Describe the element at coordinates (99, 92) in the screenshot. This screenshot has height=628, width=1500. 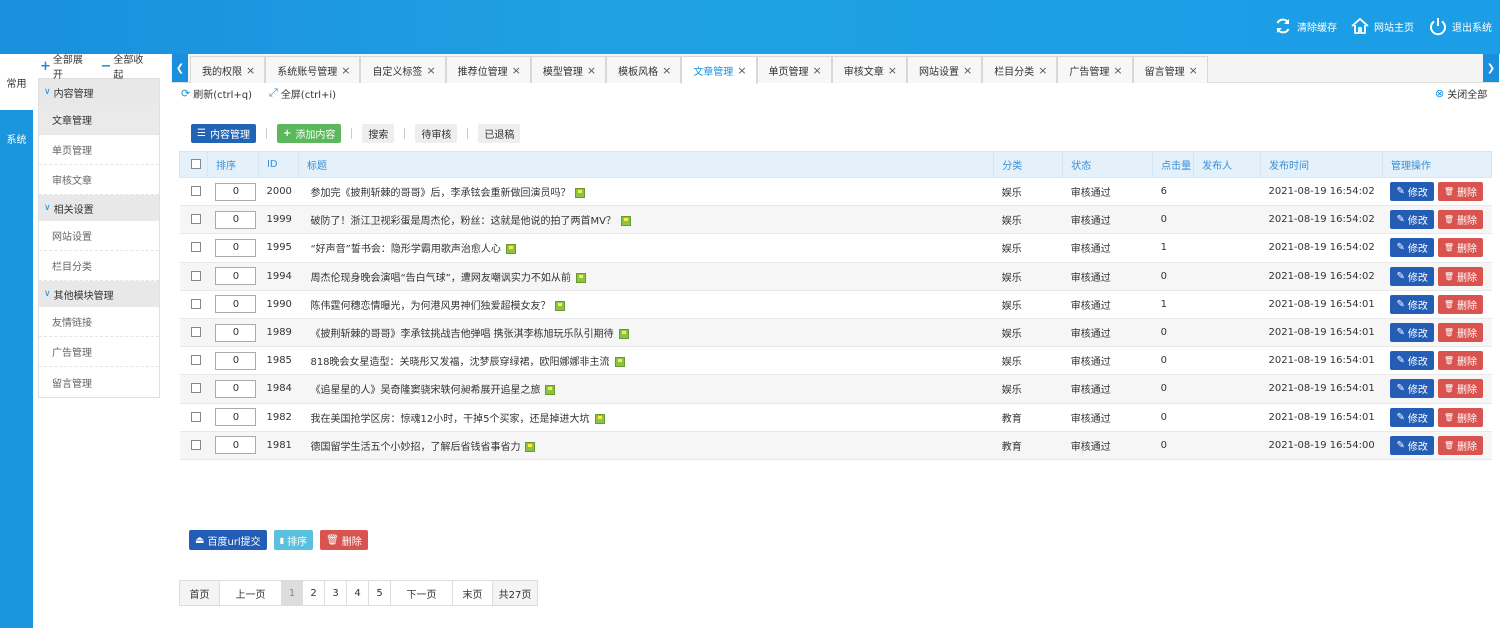
I see `menu-group-content: ∨ 内容管理` at that location.